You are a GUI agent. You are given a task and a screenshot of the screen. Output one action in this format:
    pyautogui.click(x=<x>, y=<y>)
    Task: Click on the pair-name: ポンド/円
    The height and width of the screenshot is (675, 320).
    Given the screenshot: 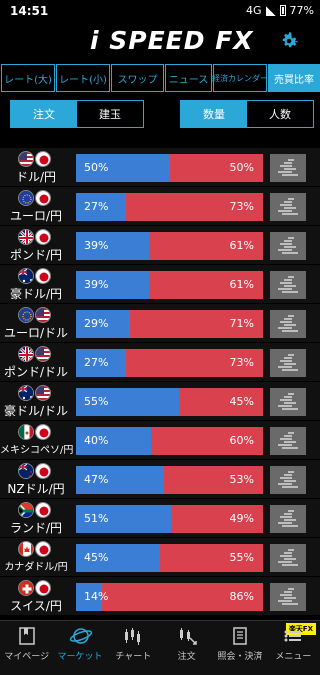 What is the action you would take?
    pyautogui.click(x=36, y=255)
    